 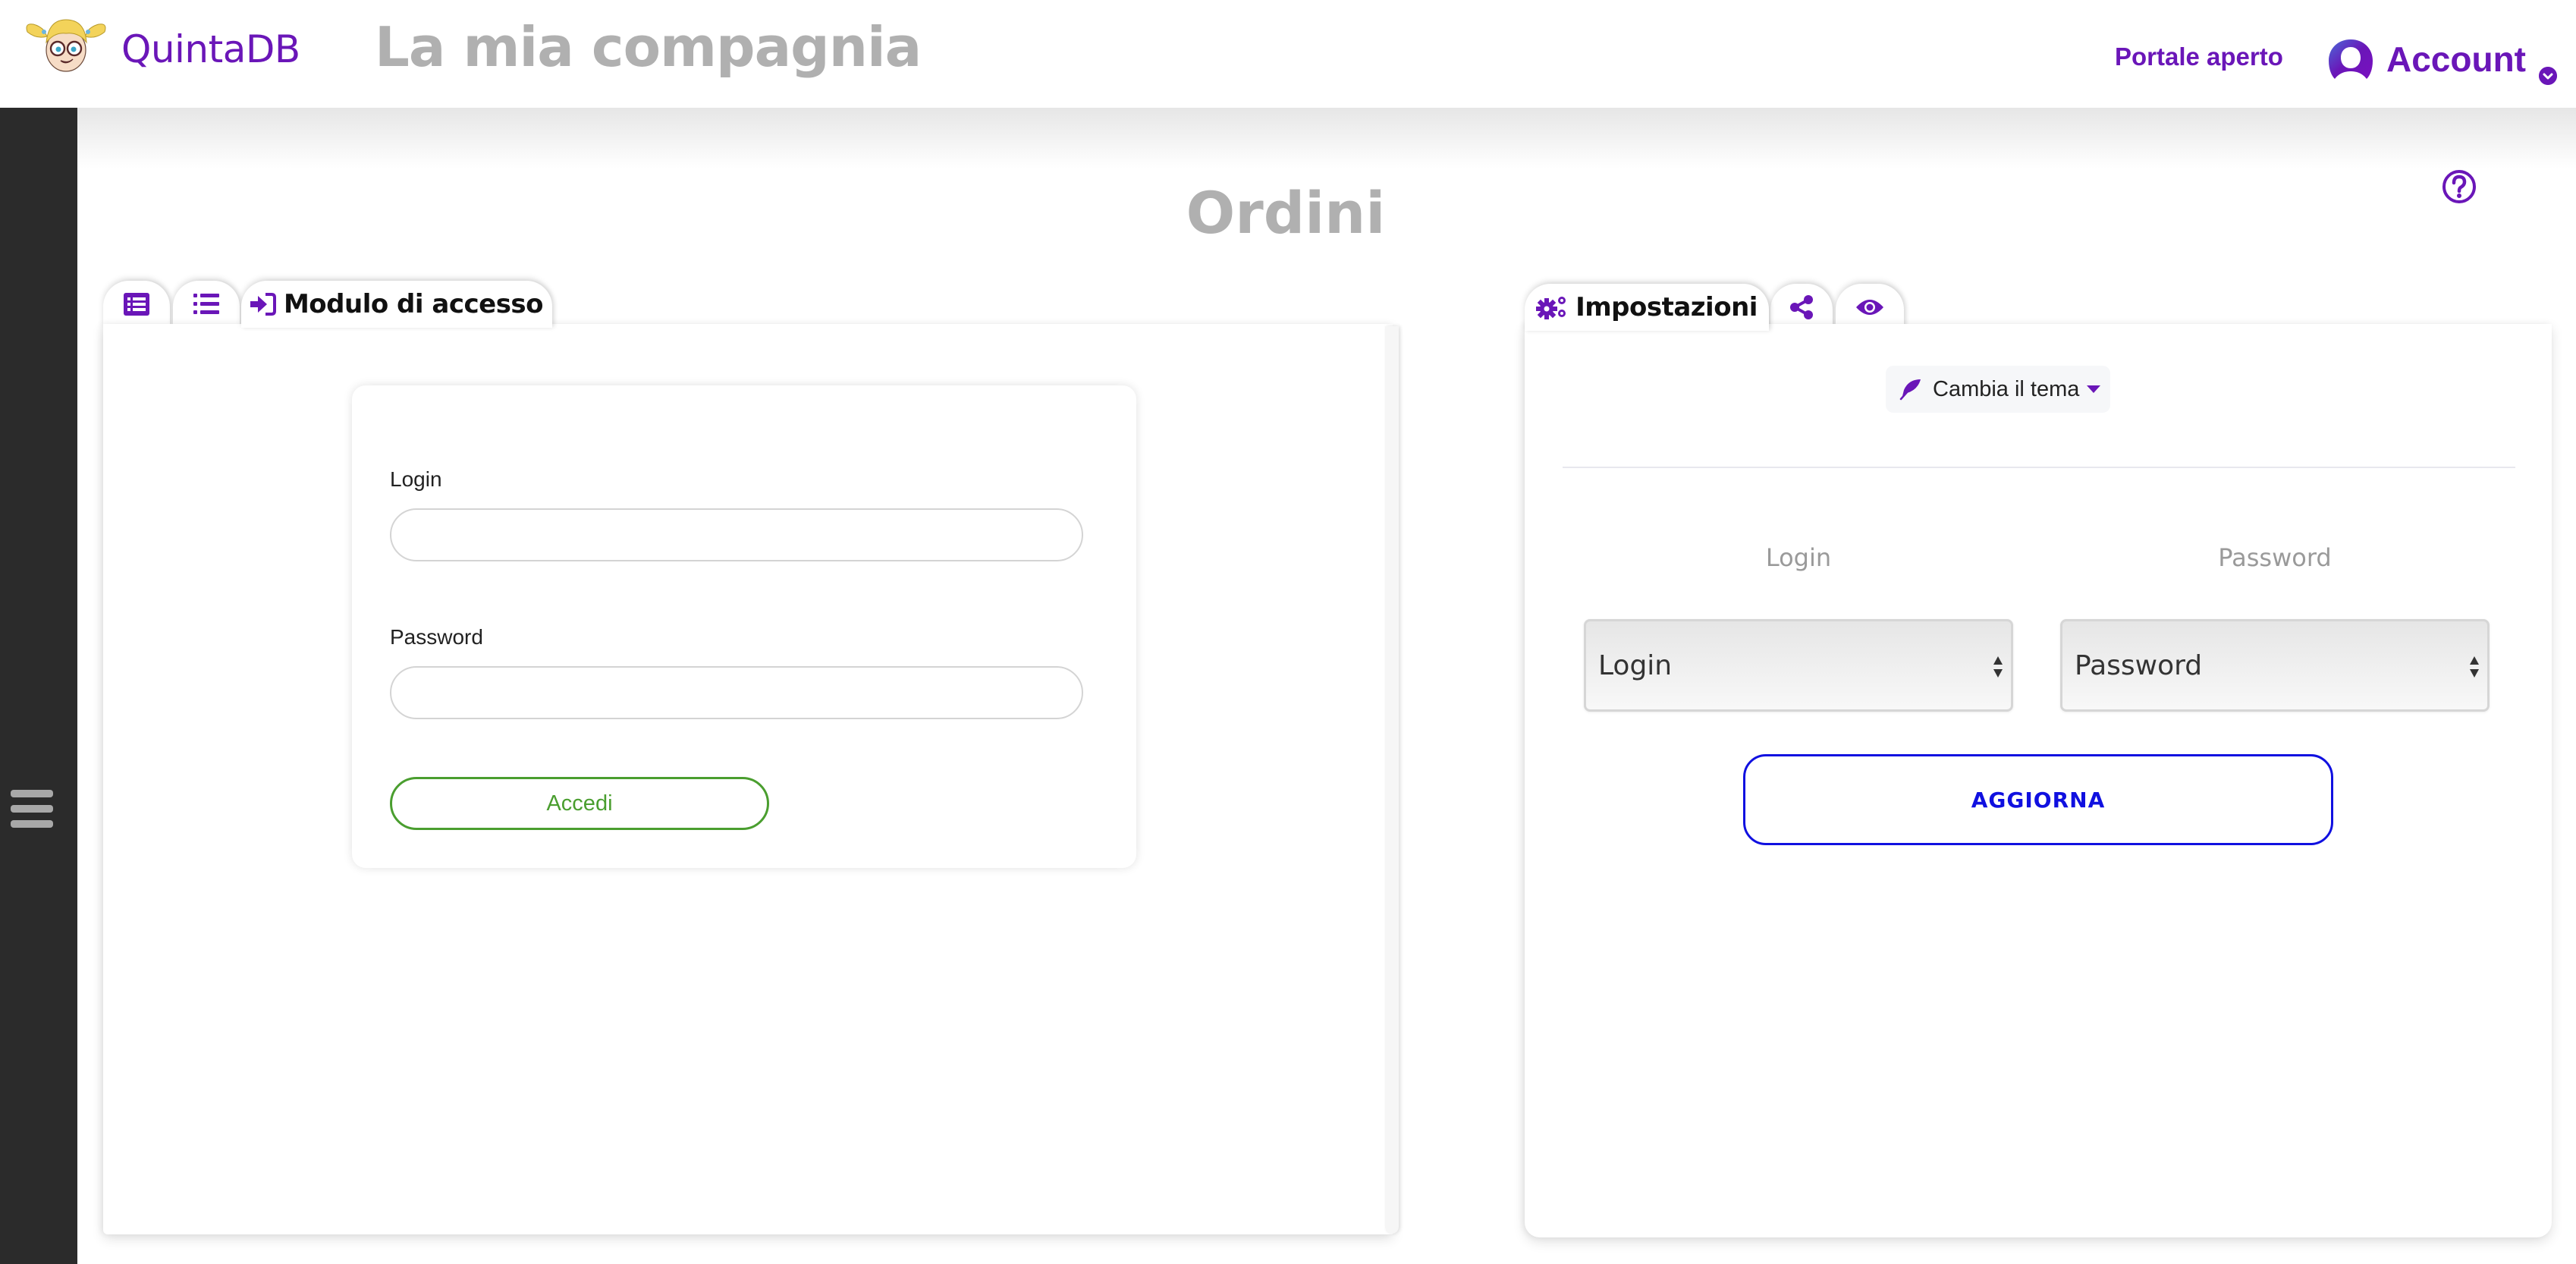 What do you see at coordinates (2039, 467) in the screenshot?
I see `settings-divider` at bounding box center [2039, 467].